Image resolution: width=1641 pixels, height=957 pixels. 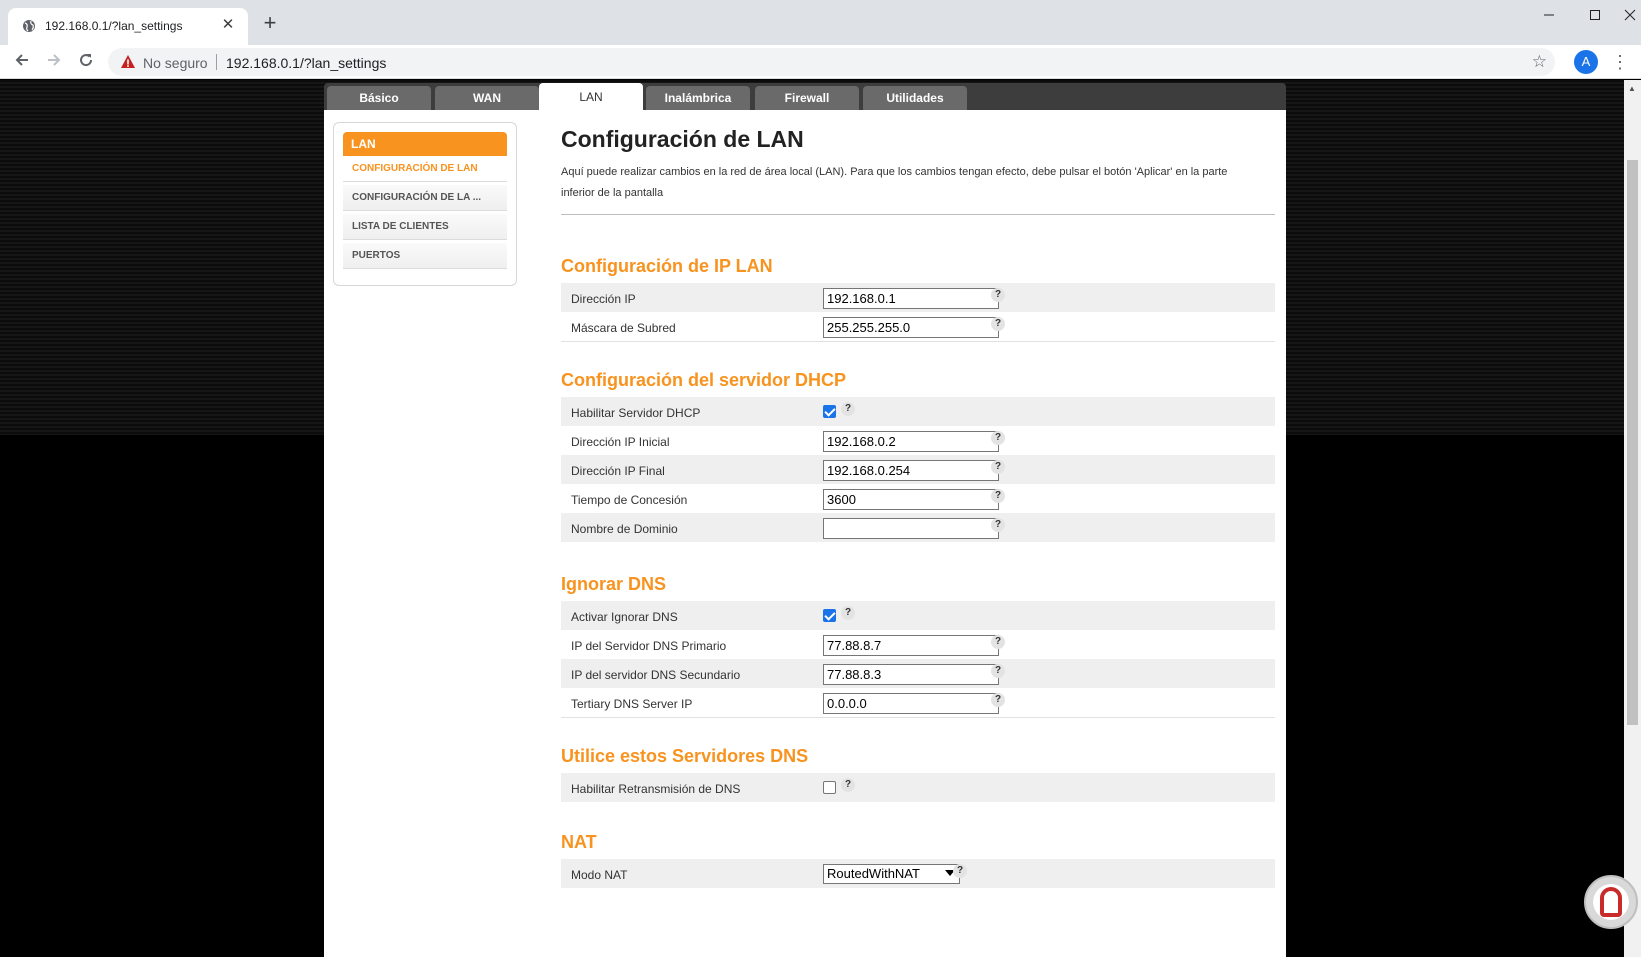 I want to click on tab-inalambrica: Inalámbrica, so click(x=698, y=98).